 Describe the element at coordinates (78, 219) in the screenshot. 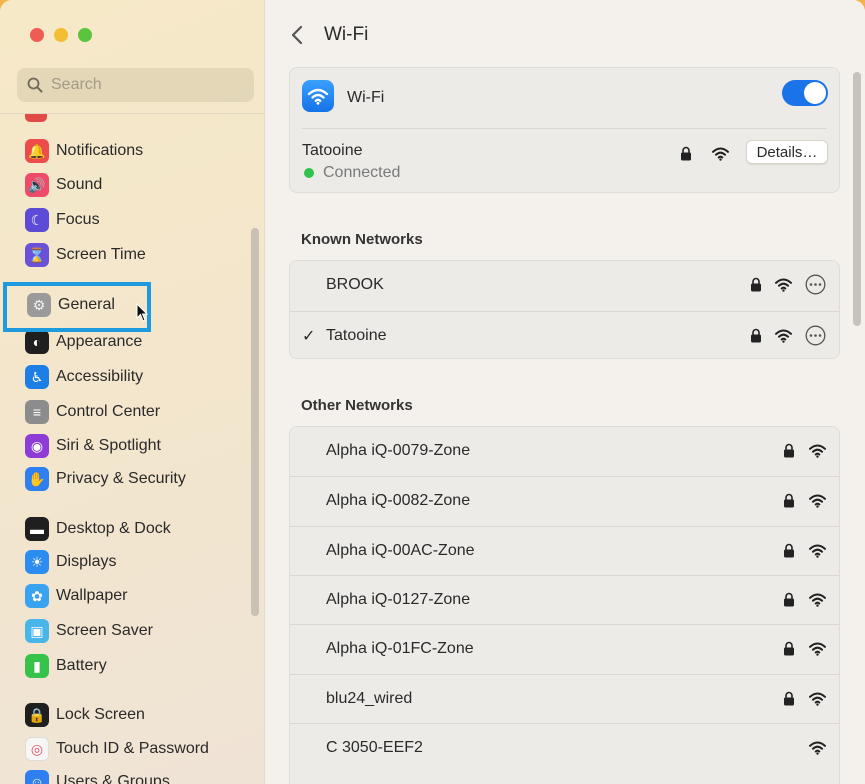

I see `sidebar-item-label: Focus` at that location.